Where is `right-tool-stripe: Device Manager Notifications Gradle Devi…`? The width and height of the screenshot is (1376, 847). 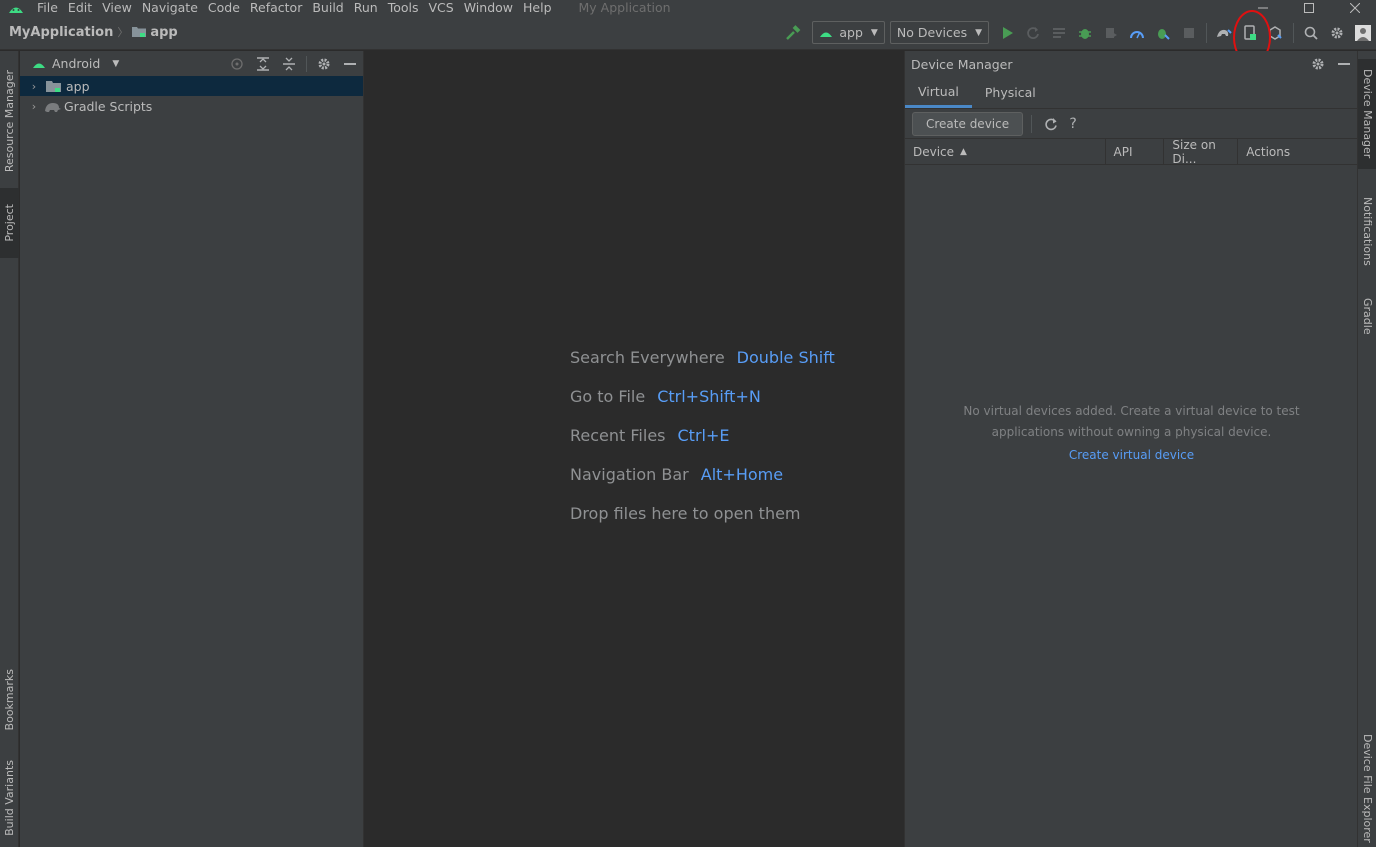
right-tool-stripe: Device Manager Notifications Gradle Devi… is located at coordinates (1366, 449).